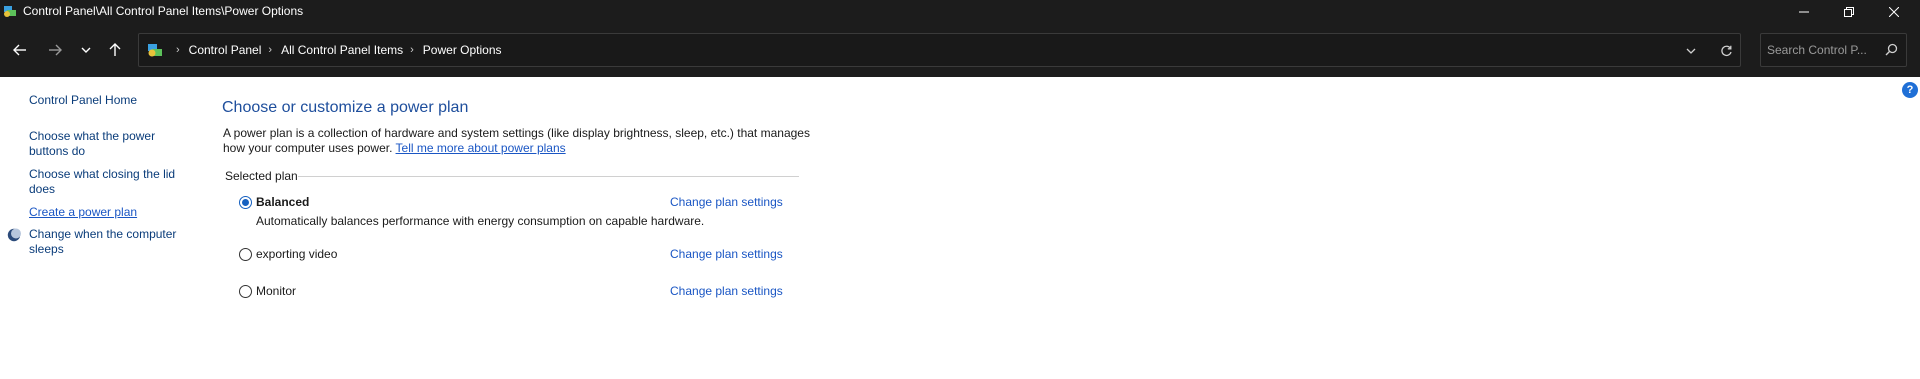 The height and width of the screenshot is (379, 1920). Describe the element at coordinates (104, 242) in the screenshot. I see `computer-sleeps-link: Change when the computer sleeps` at that location.